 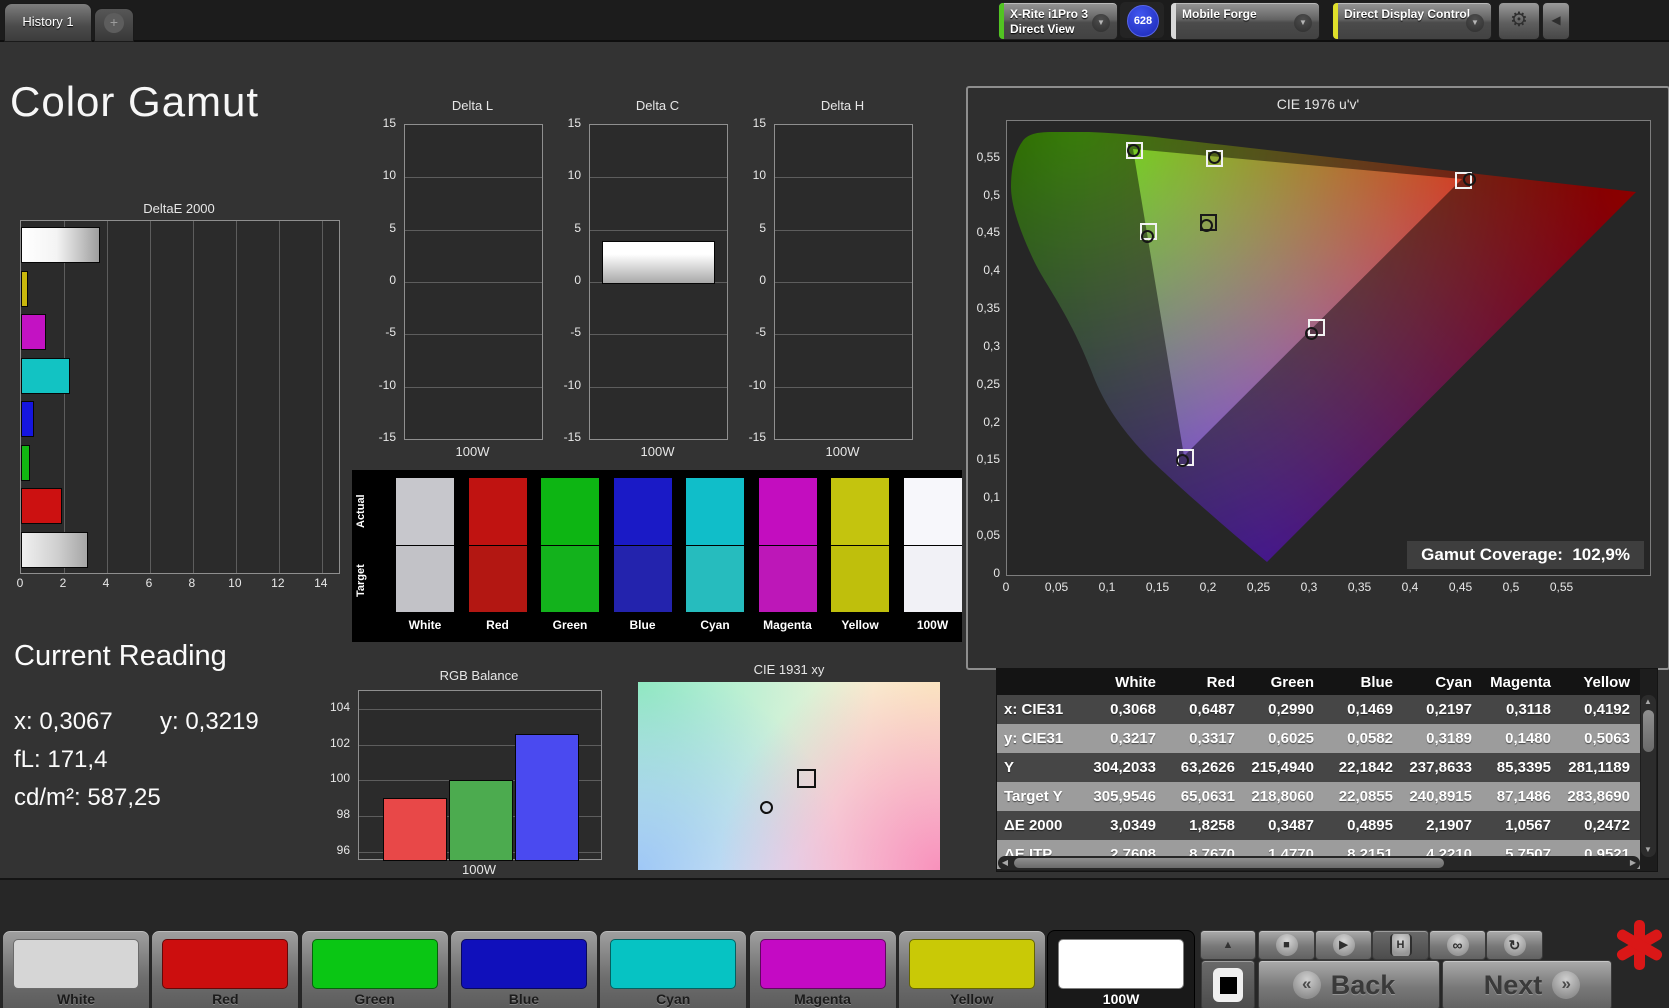 What do you see at coordinates (1228, 945) in the screenshot?
I see `pattern-list-up-button: ▲` at bounding box center [1228, 945].